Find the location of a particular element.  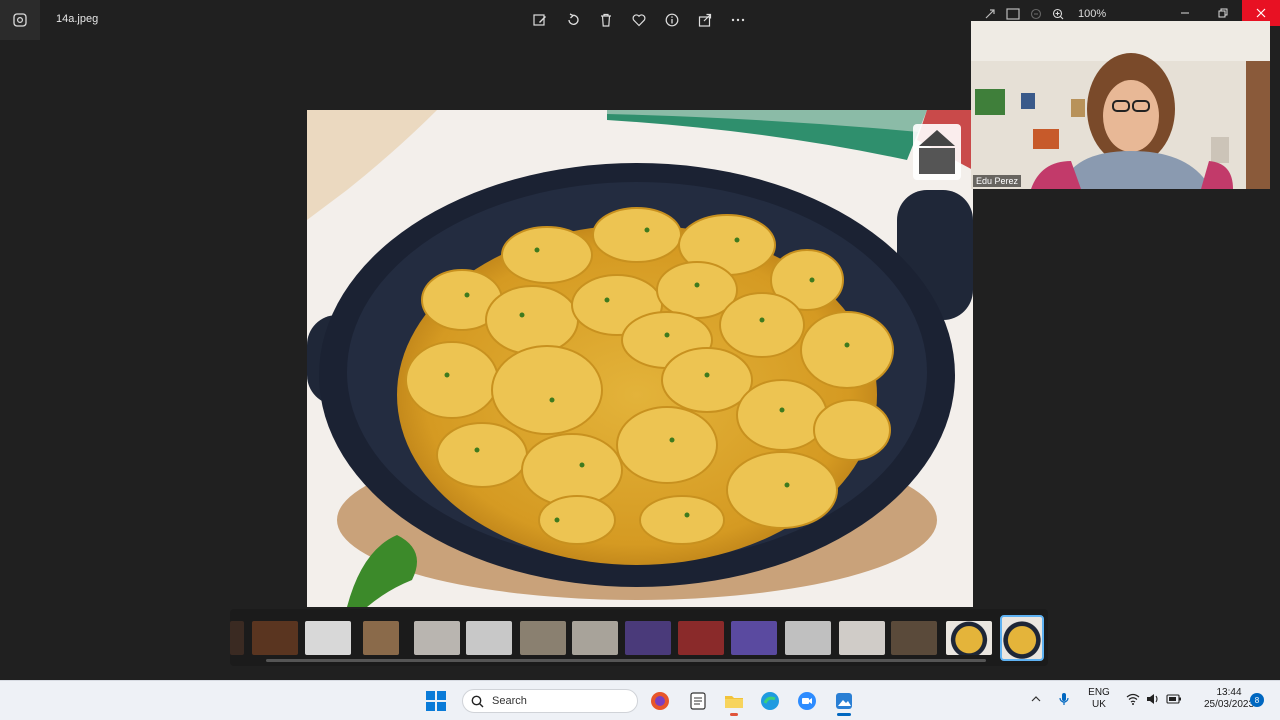

folder-icon is located at coordinates (734, 702).